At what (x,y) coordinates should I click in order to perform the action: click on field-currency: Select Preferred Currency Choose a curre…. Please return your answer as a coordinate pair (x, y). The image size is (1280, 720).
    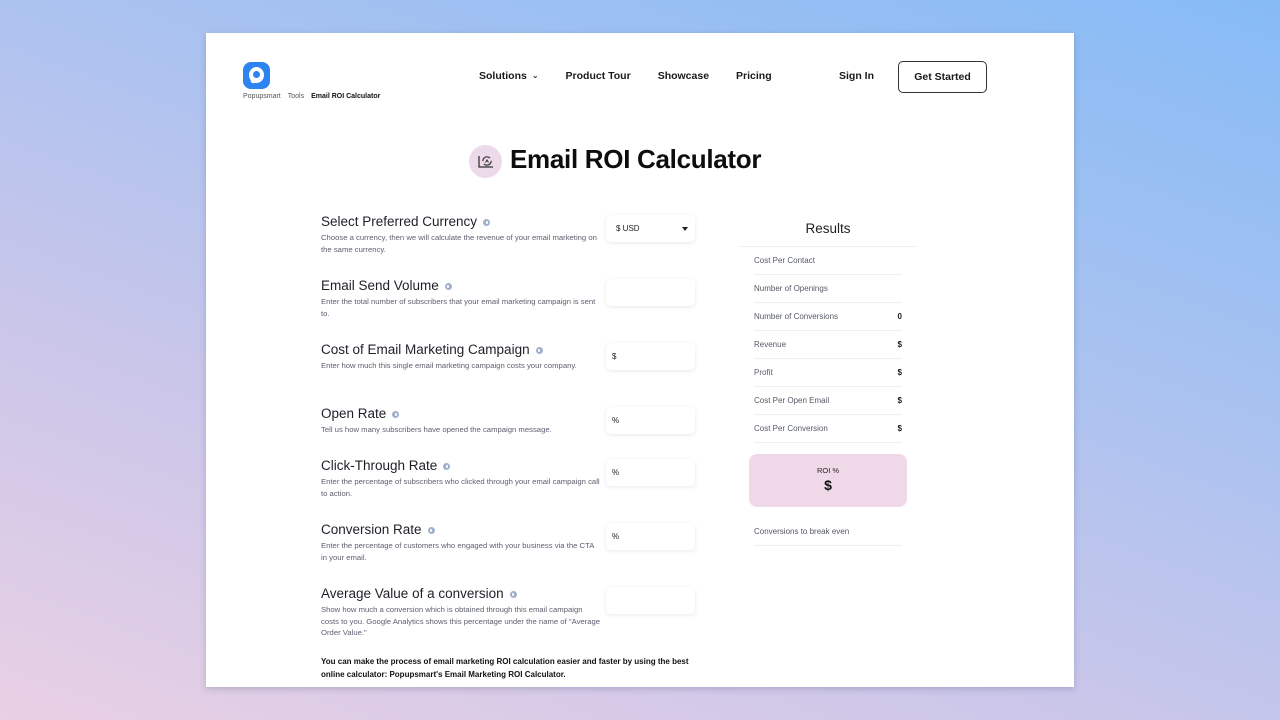
    Looking at the image, I should click on (461, 234).